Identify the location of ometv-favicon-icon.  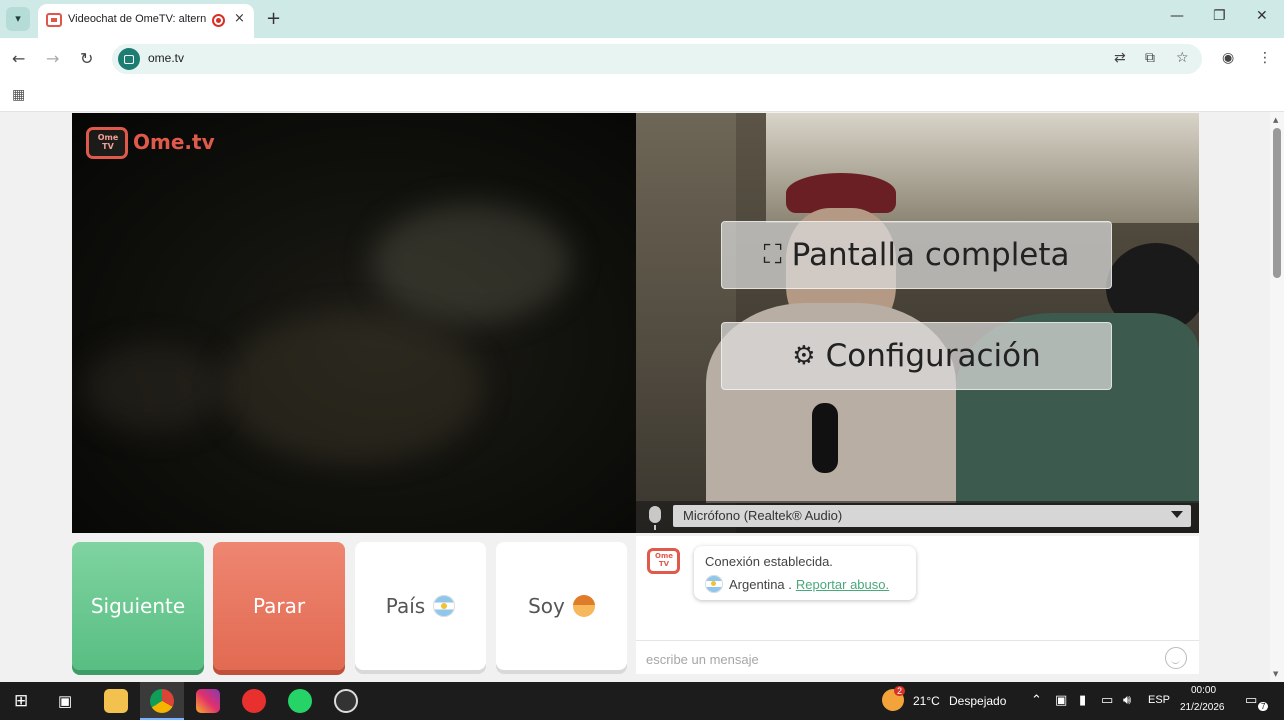
(54, 20).